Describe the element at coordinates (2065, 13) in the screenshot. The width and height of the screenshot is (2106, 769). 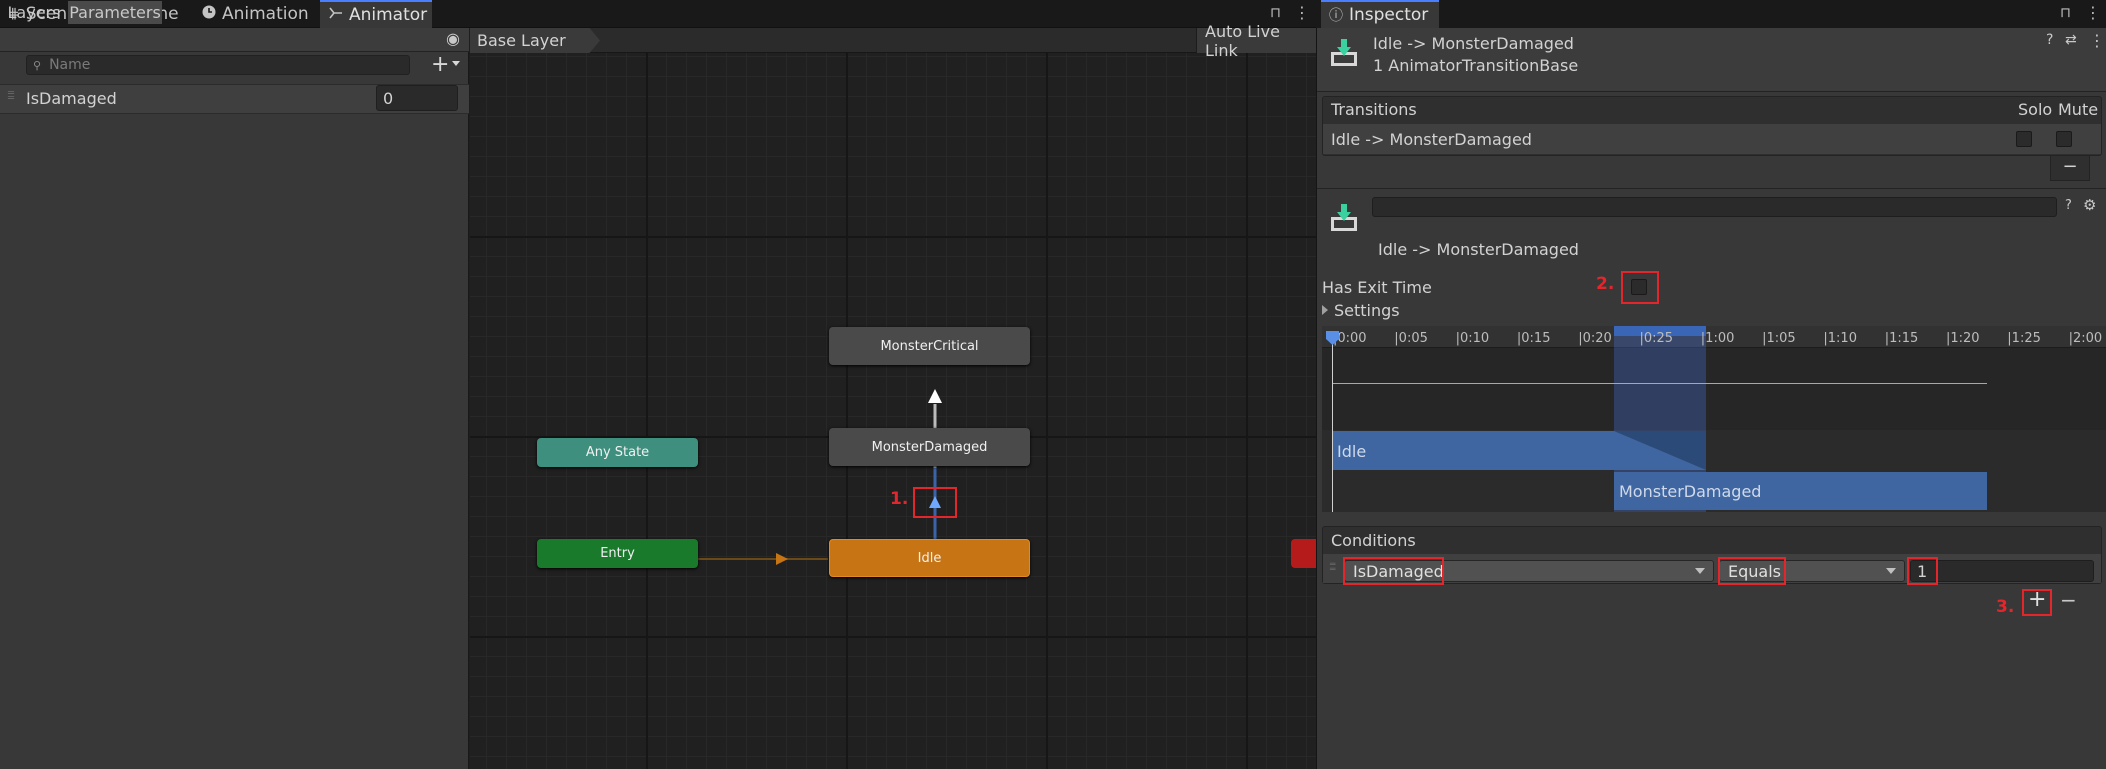
I see `inspector-lock-icon: ⊓` at that location.